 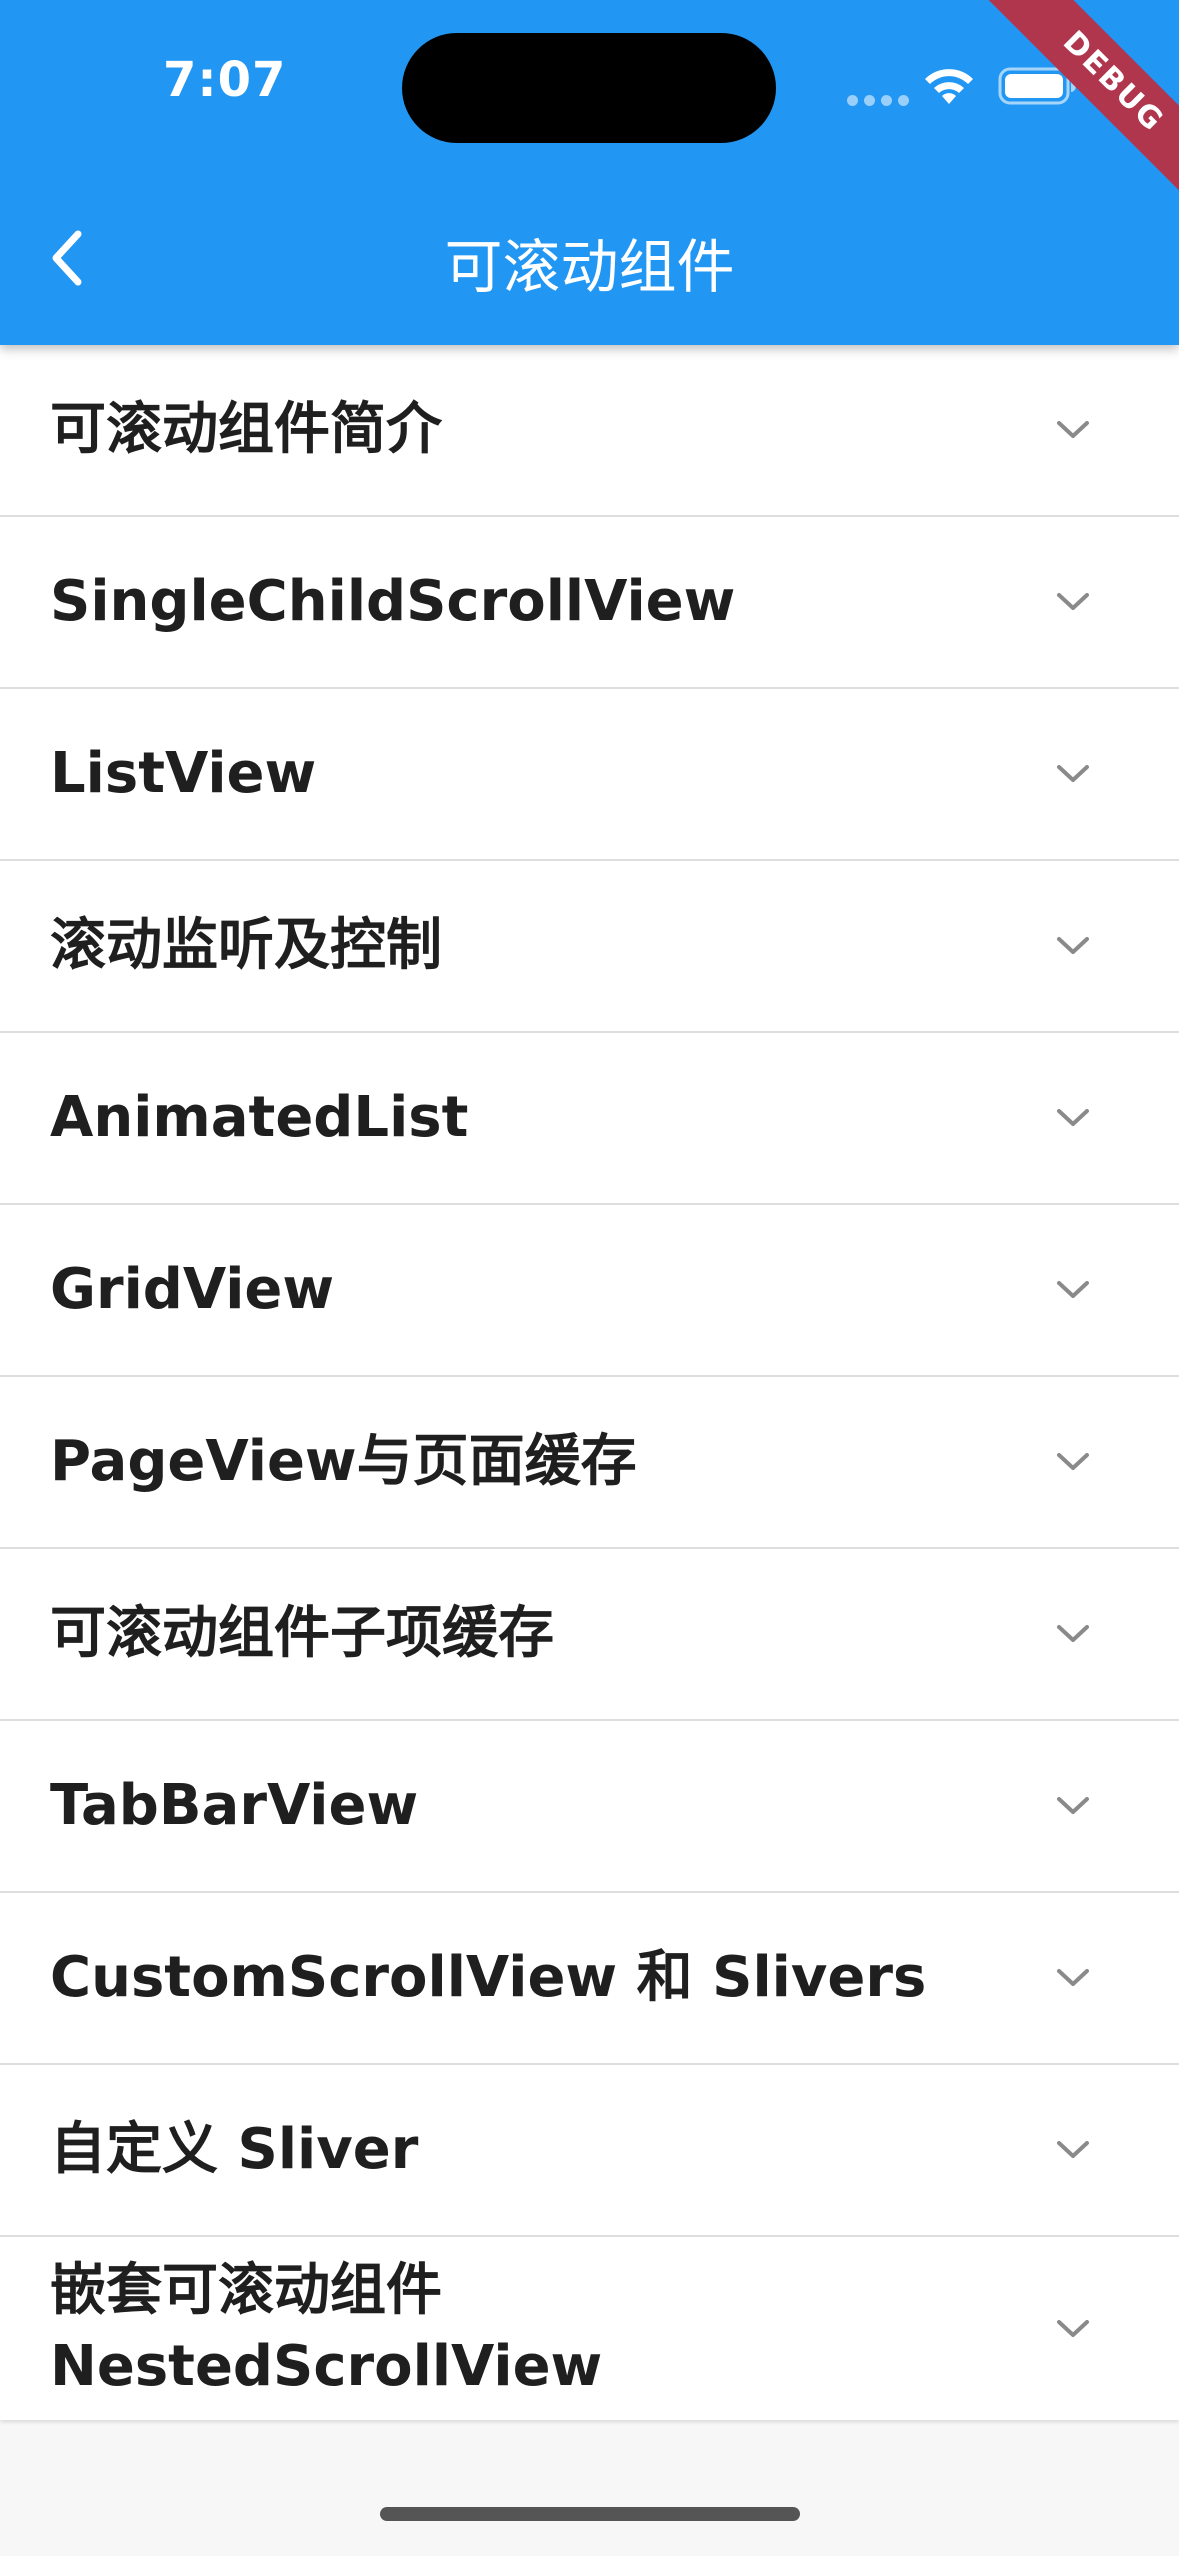 I want to click on list-item: CustomScrollView 和 Slivers, so click(x=589, y=1979).